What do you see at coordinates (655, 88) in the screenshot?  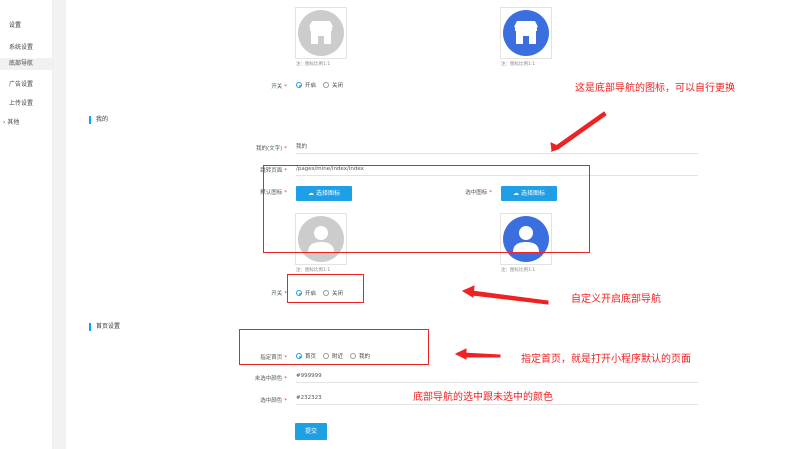 I see `annotation-icon-note: 这是底部导航的图标，可以自行更换` at bounding box center [655, 88].